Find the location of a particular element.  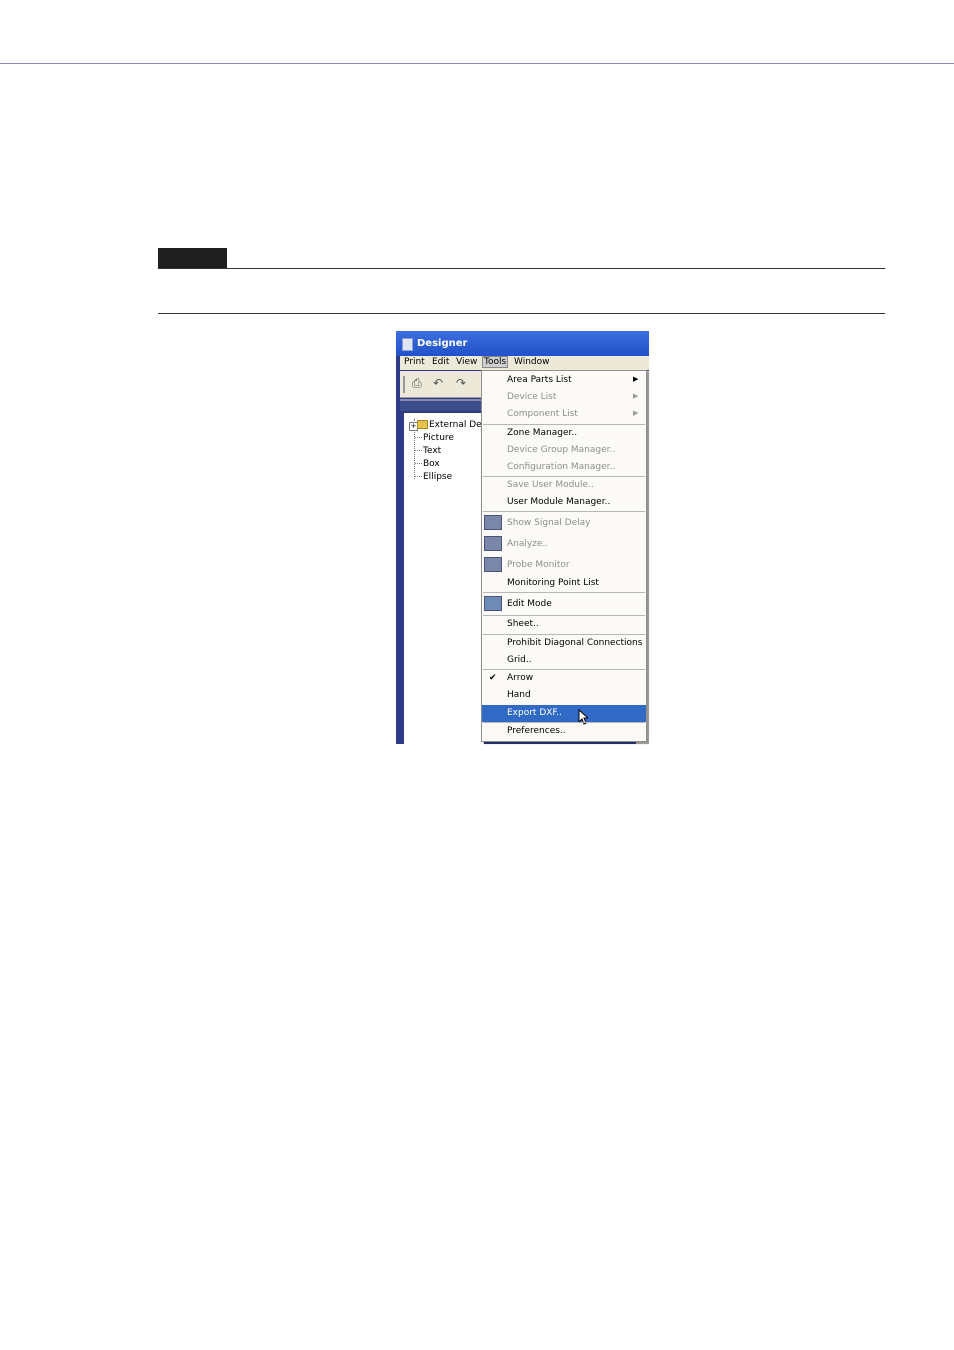

menu-item-show-signal-delay: Show Signal Delay is located at coordinates (564, 523).